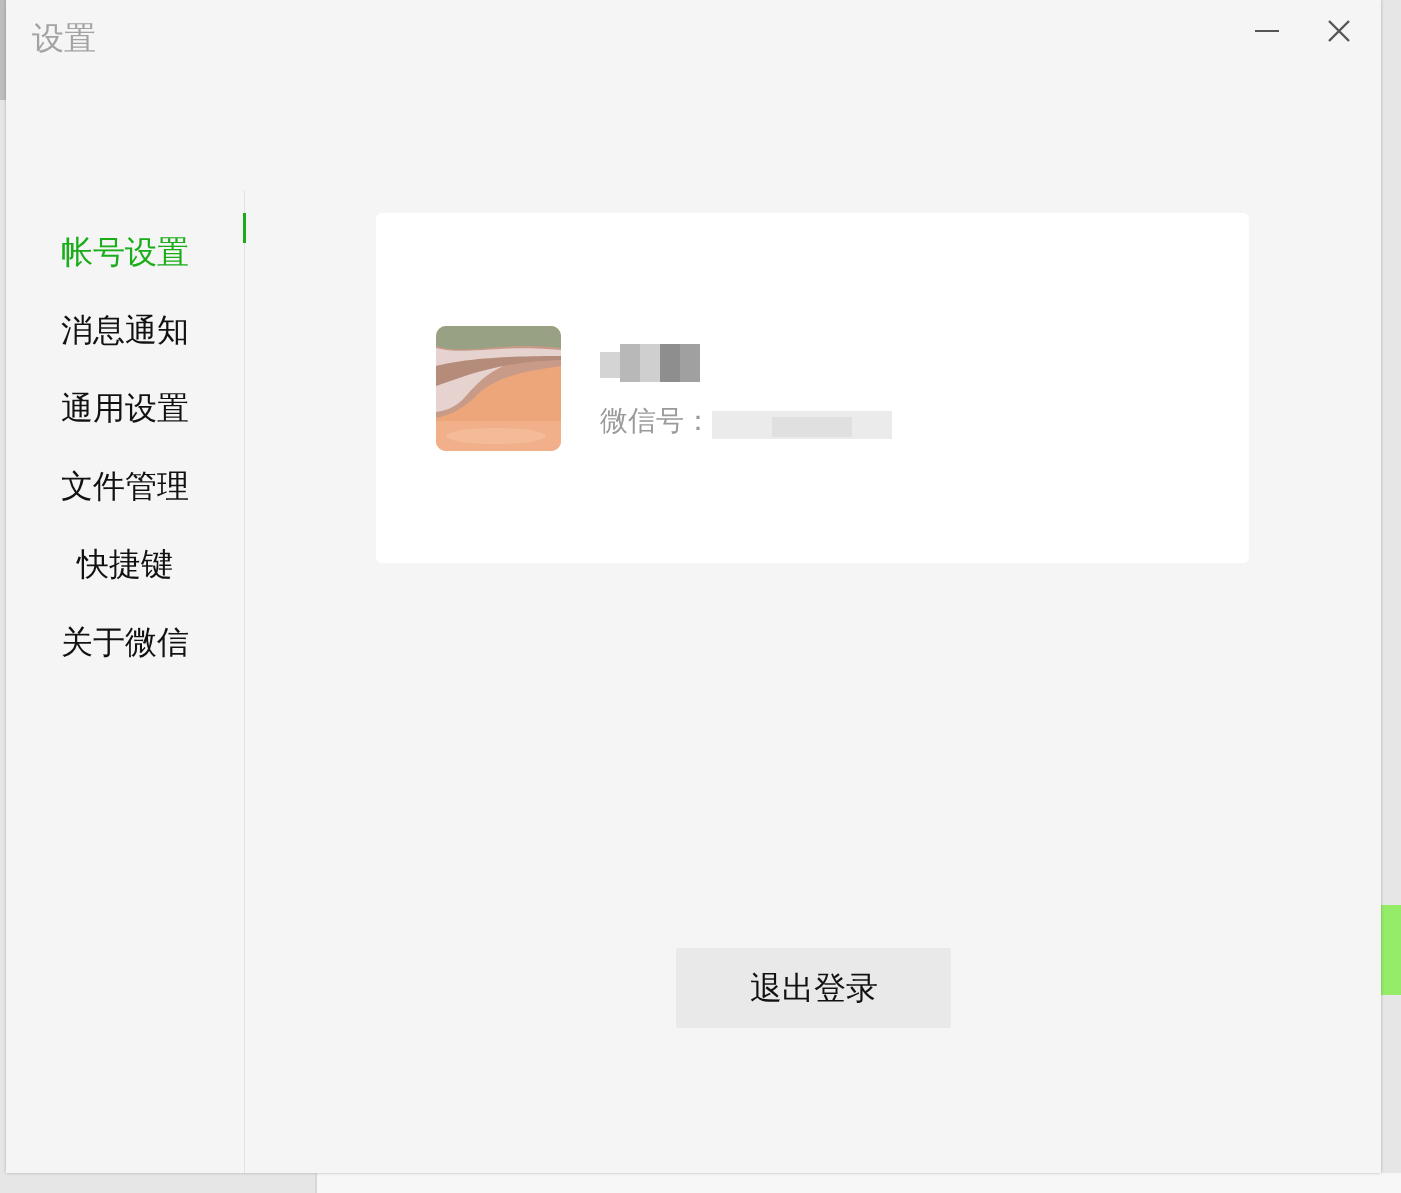 This screenshot has height=1193, width=1401. Describe the element at coordinates (125, 486) in the screenshot. I see `sidebar-item: 文件管理` at that location.